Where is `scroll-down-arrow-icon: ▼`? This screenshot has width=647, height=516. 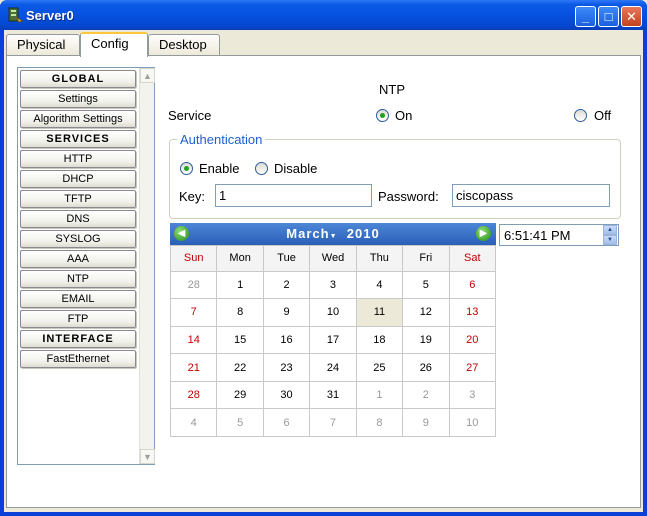 scroll-down-arrow-icon: ▼ is located at coordinates (147, 456).